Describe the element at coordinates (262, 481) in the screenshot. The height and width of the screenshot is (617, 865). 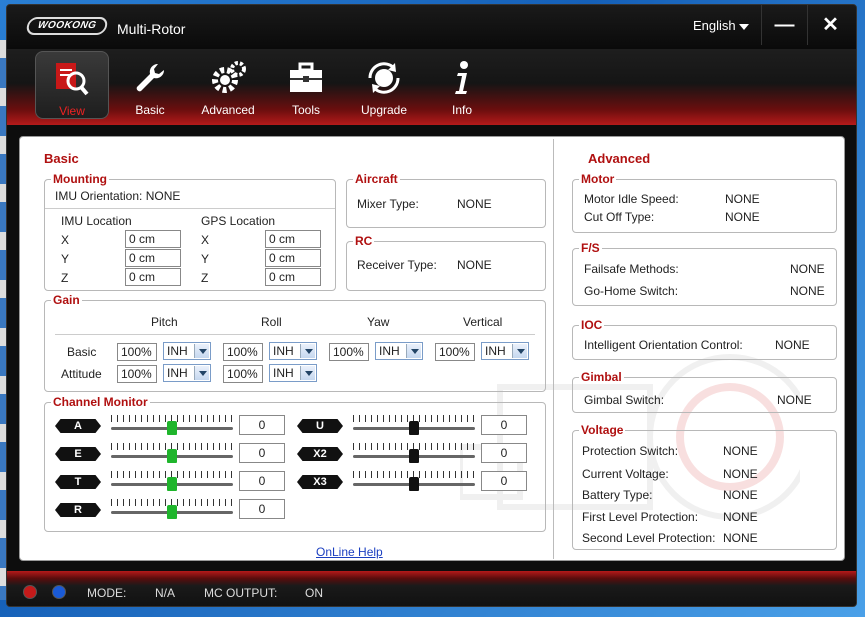
I see `channel-t-value: 0` at that location.